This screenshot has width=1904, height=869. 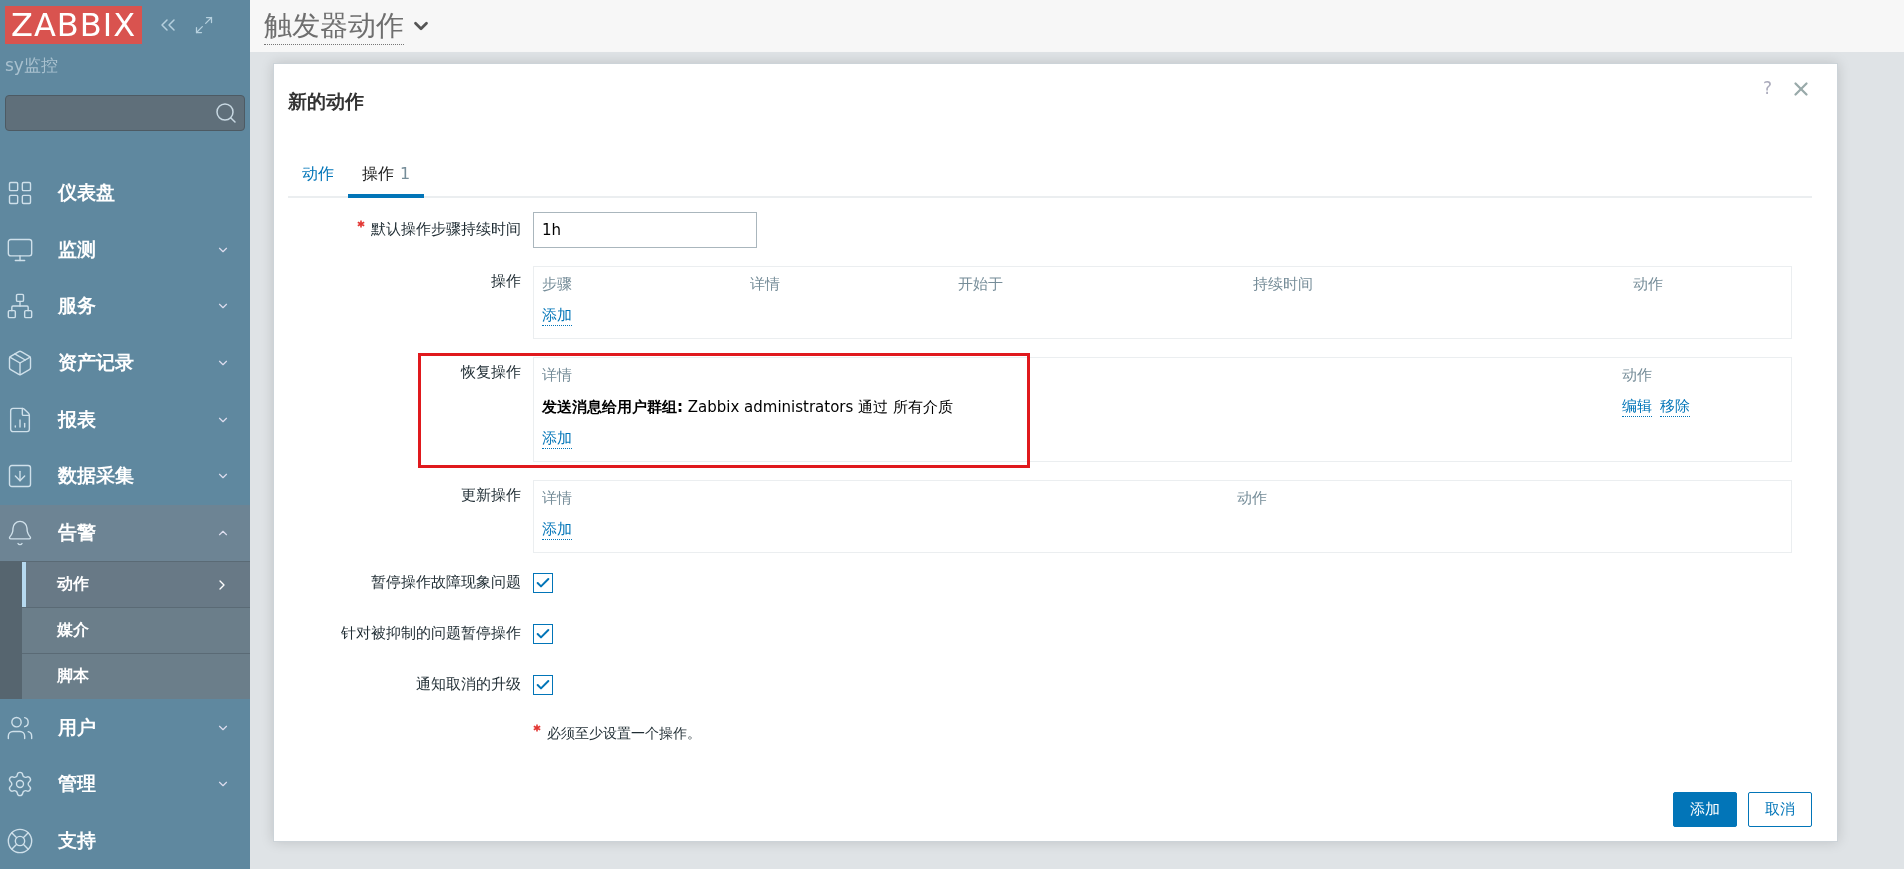 What do you see at coordinates (430, 633) in the screenshot?
I see `field-label: 针对被抑制的问题暂停操作` at bounding box center [430, 633].